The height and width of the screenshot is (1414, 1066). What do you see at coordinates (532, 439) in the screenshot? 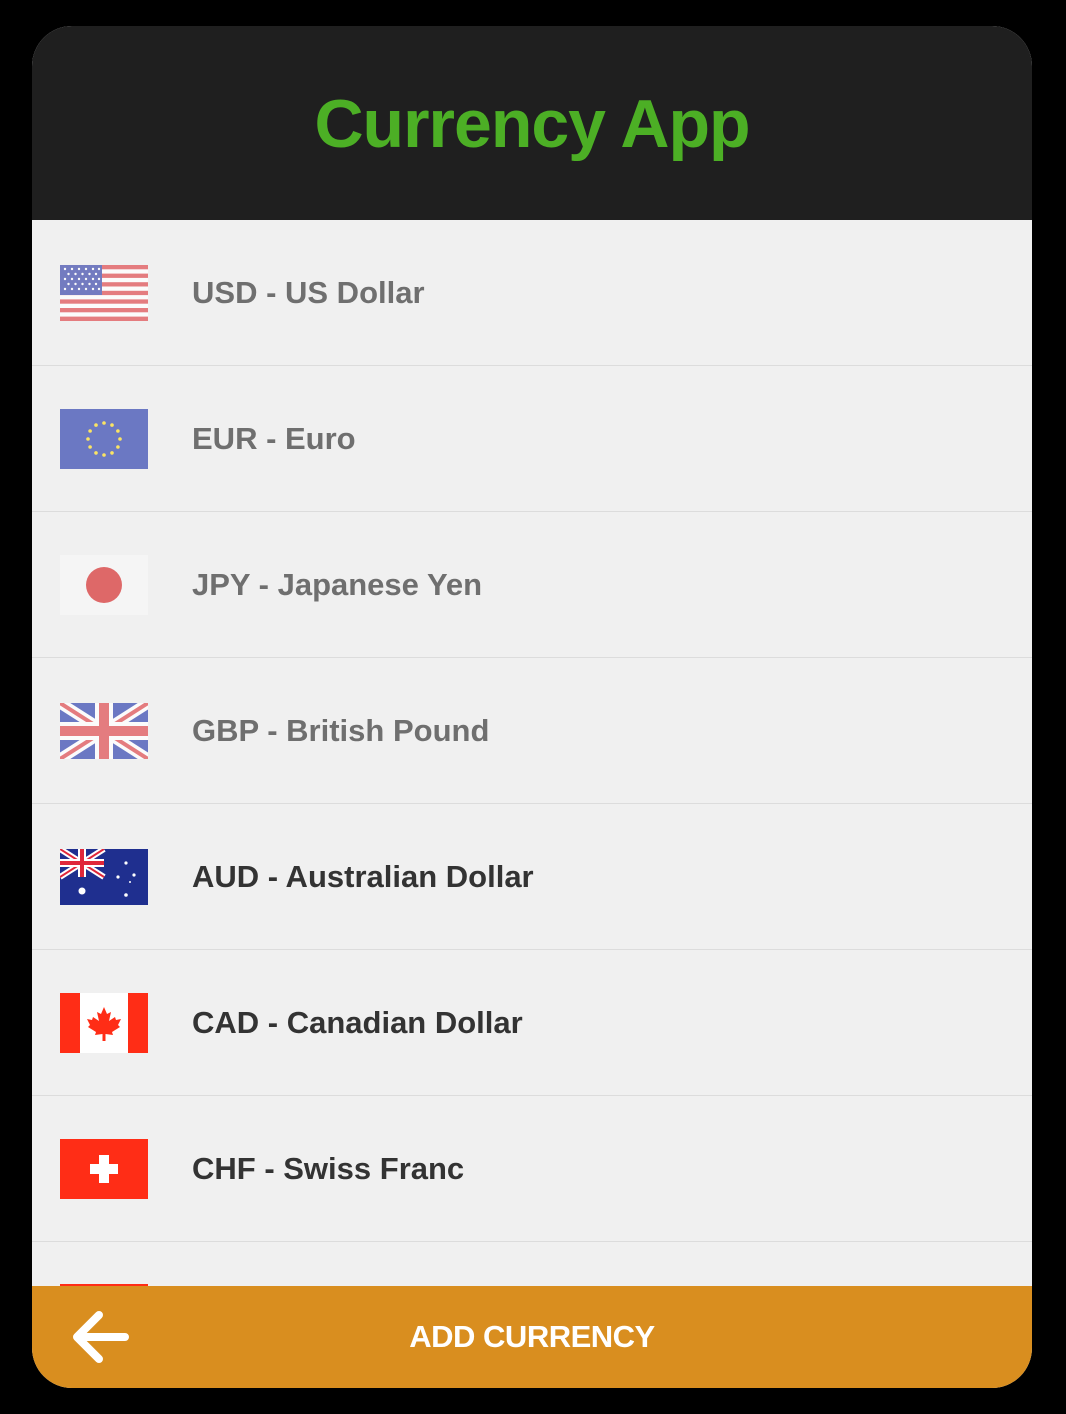
I see `currency-row-eur: EUR - Euro` at bounding box center [532, 439].